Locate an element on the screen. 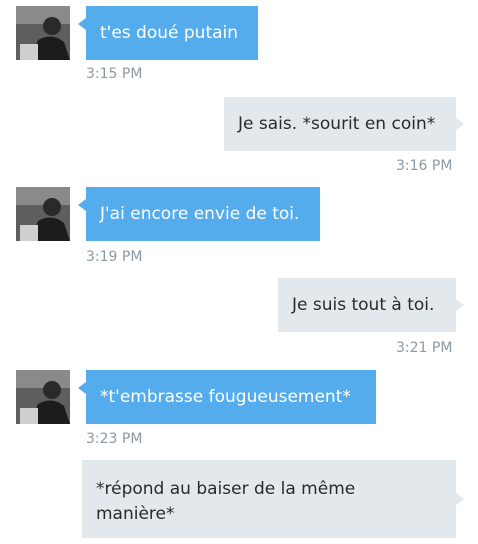 This screenshot has width=478, height=544. message-timestamp: 3:23 PM is located at coordinates (114, 439).